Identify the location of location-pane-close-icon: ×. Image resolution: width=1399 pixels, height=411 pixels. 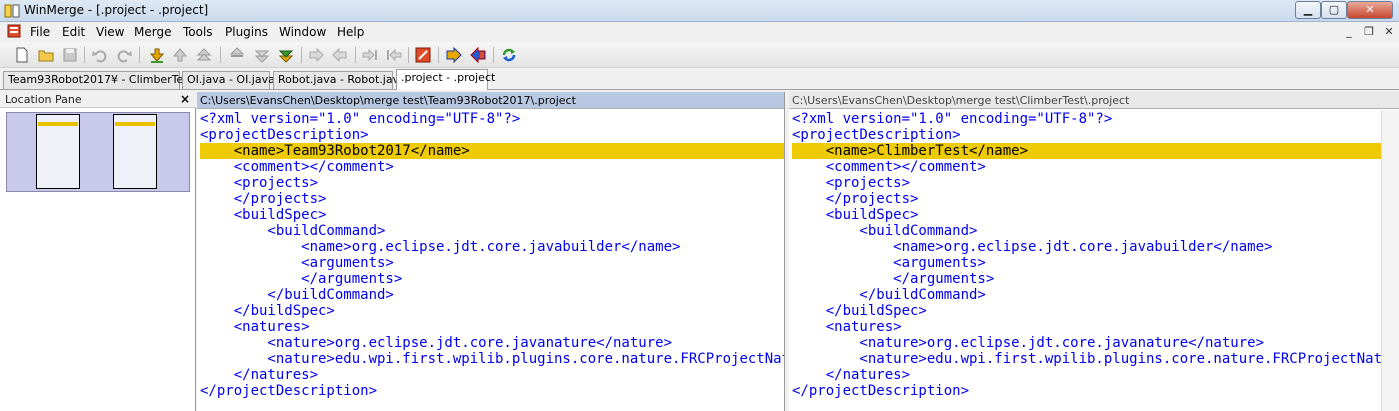
(185, 99).